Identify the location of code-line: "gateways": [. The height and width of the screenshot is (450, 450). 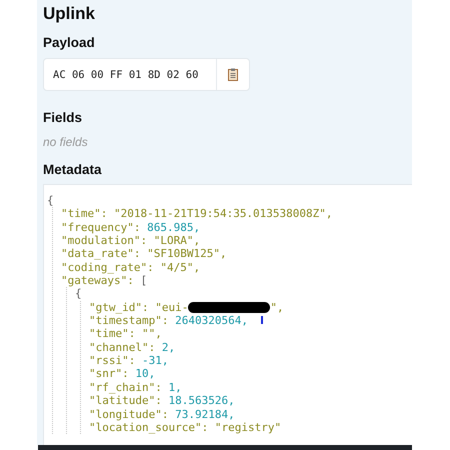
(104, 281).